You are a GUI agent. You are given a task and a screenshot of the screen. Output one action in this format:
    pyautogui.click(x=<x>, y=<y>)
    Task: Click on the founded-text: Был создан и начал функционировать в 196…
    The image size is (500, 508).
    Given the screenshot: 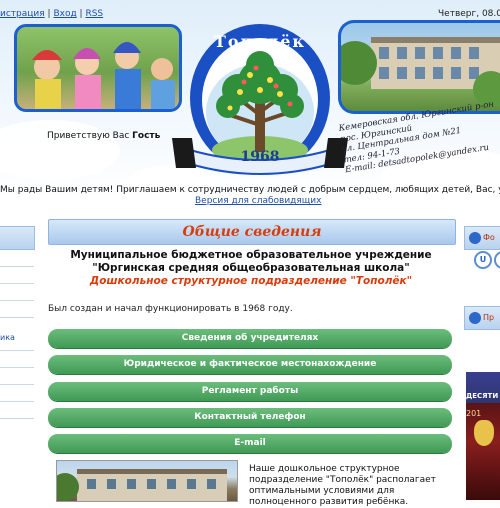 What is the action you would take?
    pyautogui.click(x=170, y=309)
    